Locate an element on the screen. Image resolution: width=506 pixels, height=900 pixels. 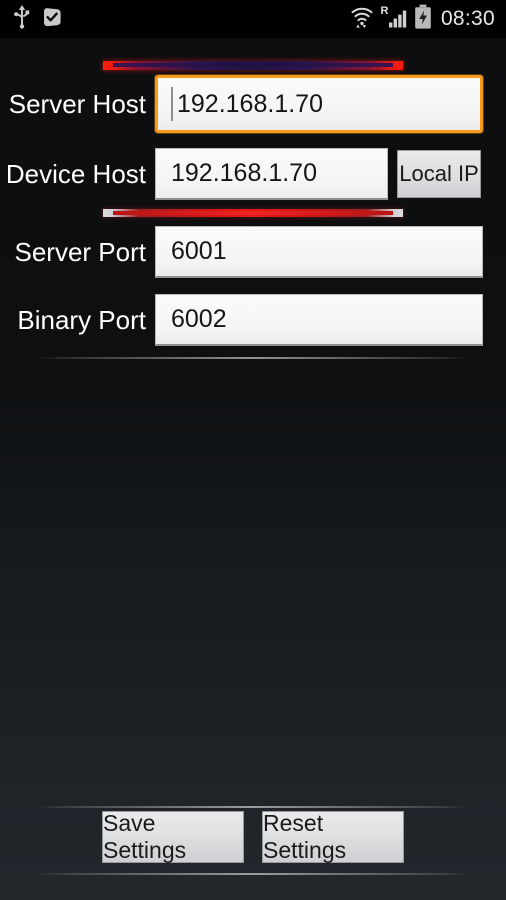
save-settings-button: Save Settings is located at coordinates (173, 836).